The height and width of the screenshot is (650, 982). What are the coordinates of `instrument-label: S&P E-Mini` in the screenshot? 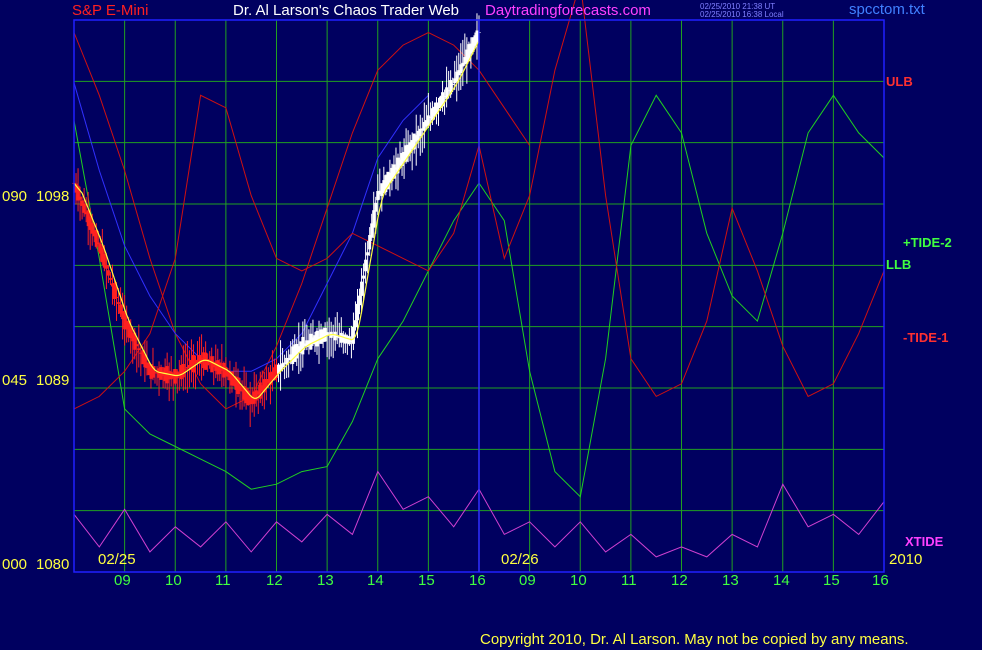 It's located at (110, 10).